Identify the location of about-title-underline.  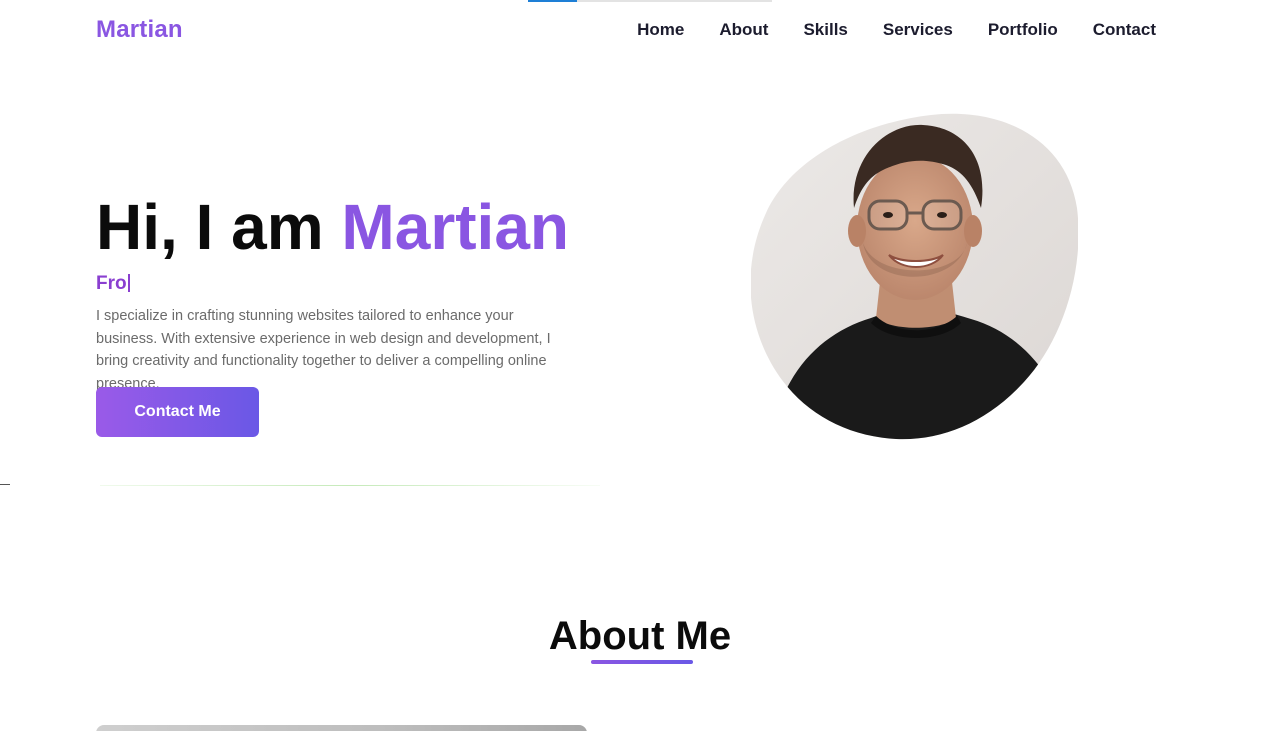
(642, 662).